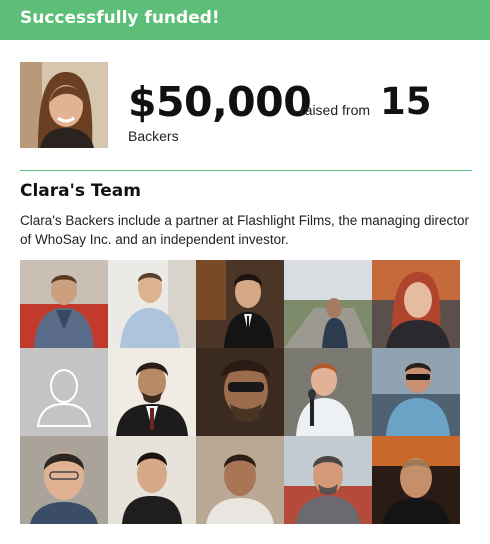  What do you see at coordinates (220, 102) in the screenshot?
I see `funding-amount: $50,000` at bounding box center [220, 102].